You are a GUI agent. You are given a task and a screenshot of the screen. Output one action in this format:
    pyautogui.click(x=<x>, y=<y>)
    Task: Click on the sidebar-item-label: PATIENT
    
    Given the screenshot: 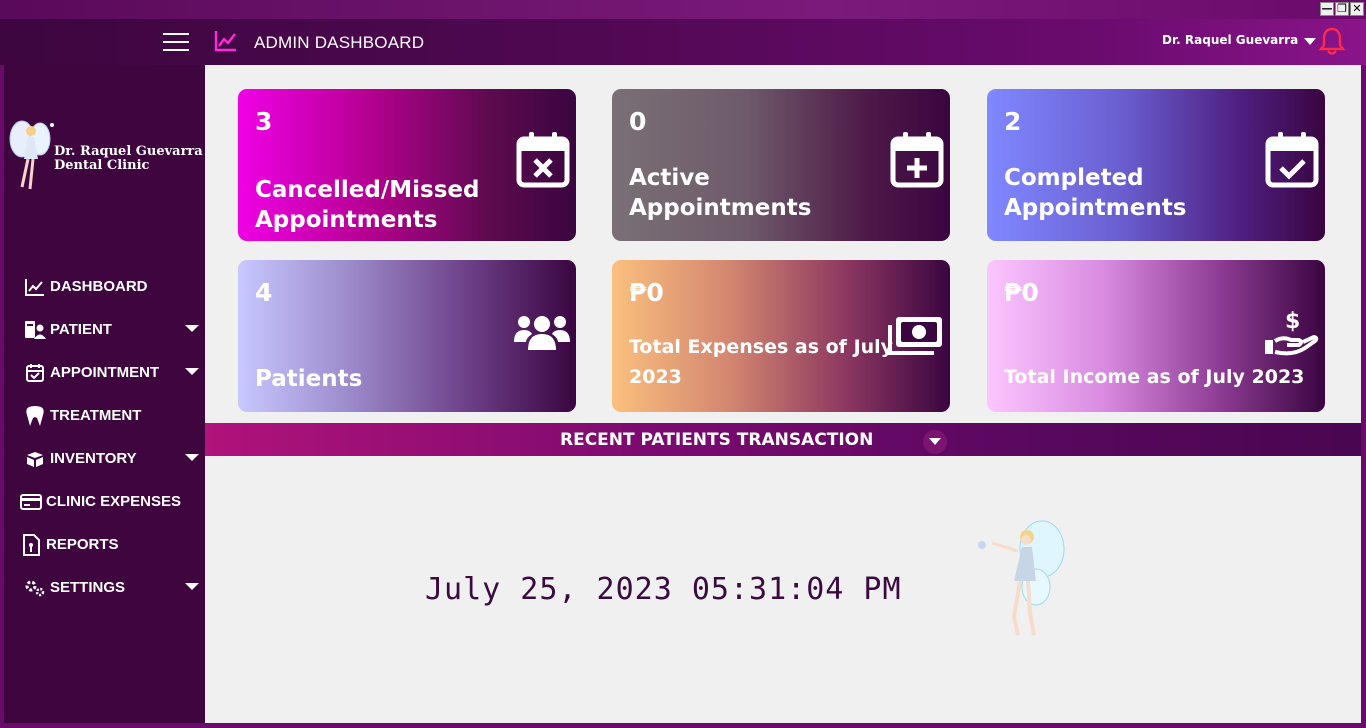 What is the action you would take?
    pyautogui.click(x=81, y=329)
    